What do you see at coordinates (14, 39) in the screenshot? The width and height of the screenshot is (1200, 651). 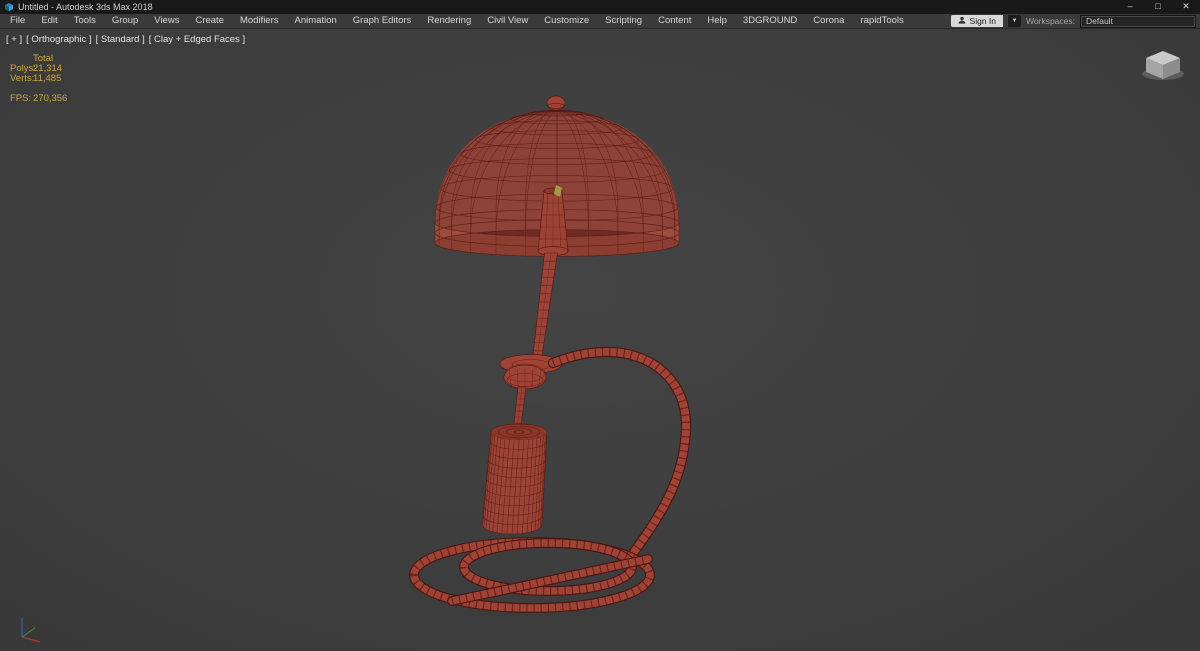 I see `viewport-menu-plus: [ + ]` at bounding box center [14, 39].